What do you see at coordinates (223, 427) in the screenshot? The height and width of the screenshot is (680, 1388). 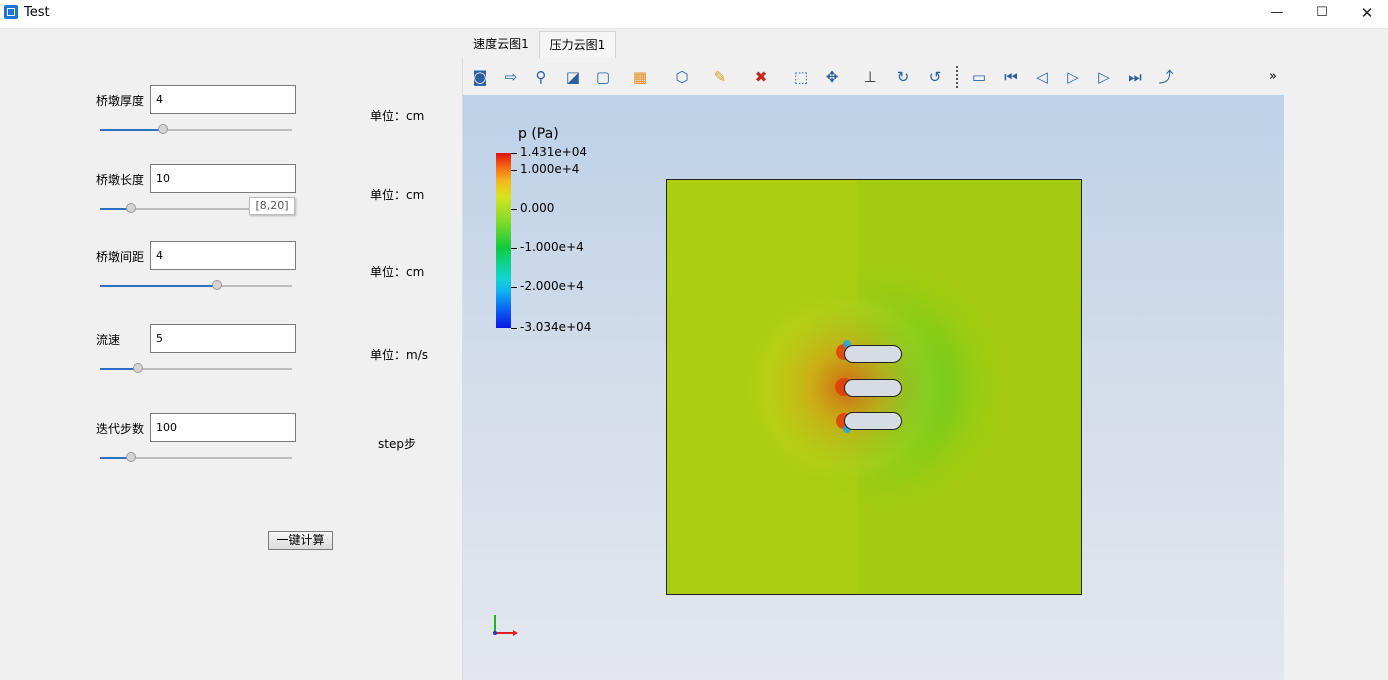 I see `iteration-steps-input: 100` at bounding box center [223, 427].